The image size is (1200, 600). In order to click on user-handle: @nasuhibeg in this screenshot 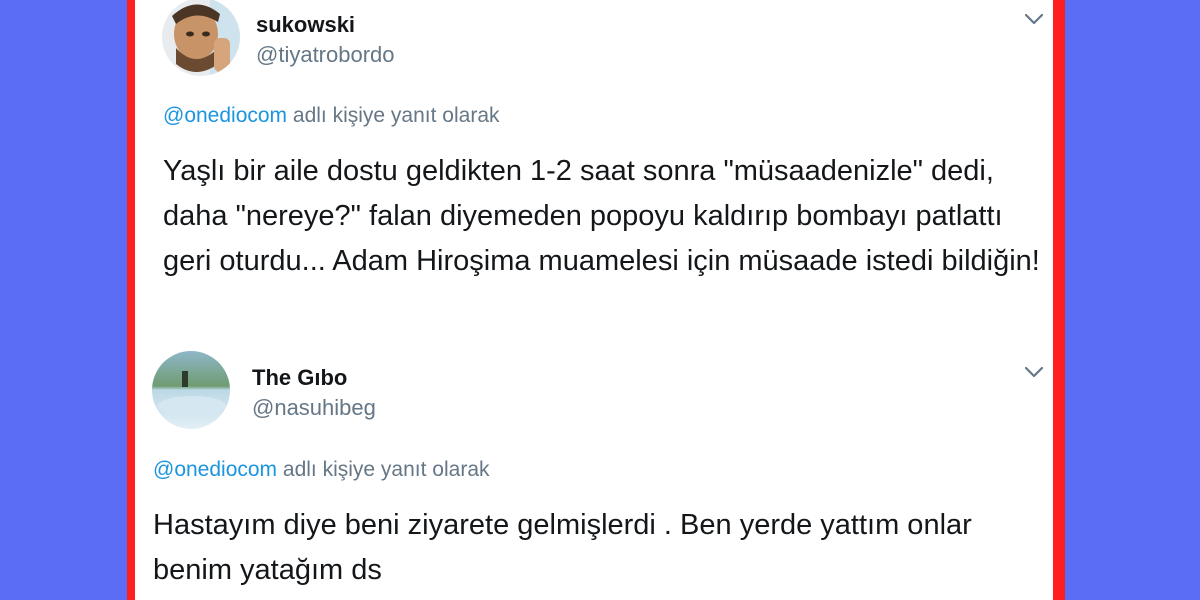, I will do `click(314, 408)`.